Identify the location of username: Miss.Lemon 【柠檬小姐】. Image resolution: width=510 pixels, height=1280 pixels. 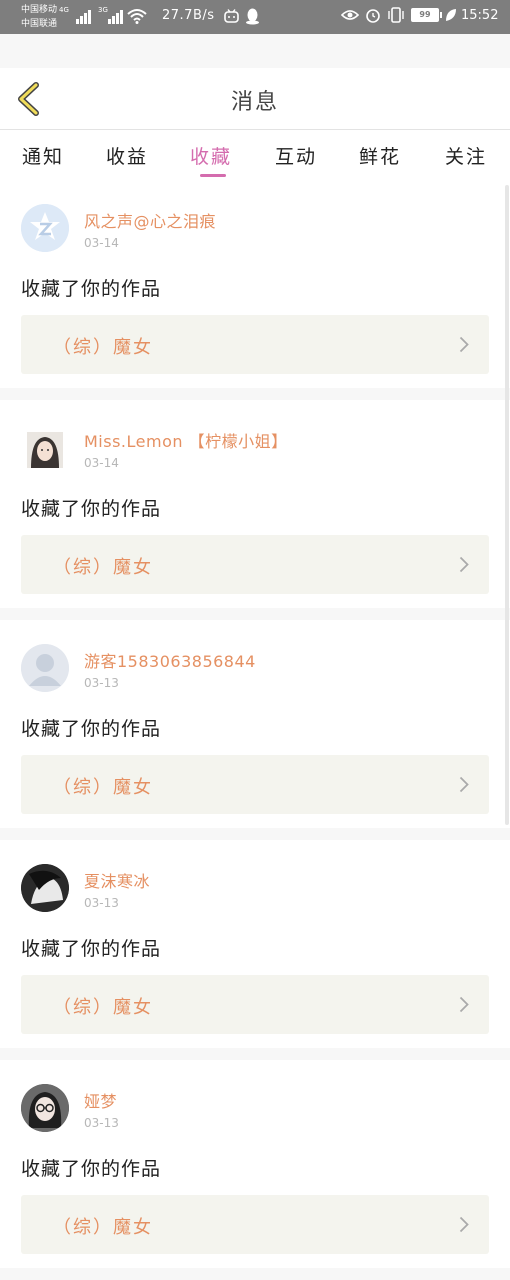
(186, 440).